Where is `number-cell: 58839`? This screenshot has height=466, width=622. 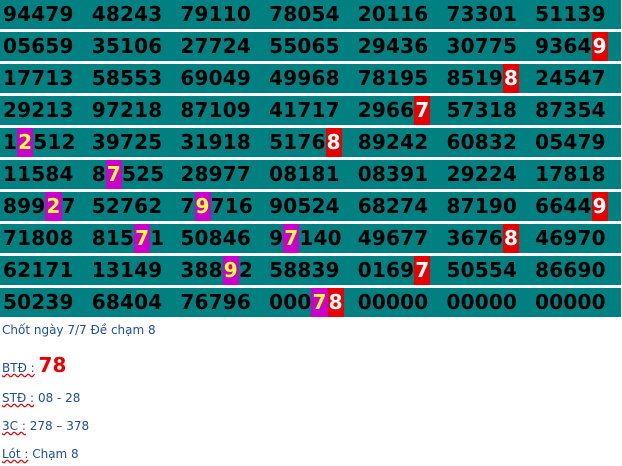 number-cell: 58839 is located at coordinates (310, 270).